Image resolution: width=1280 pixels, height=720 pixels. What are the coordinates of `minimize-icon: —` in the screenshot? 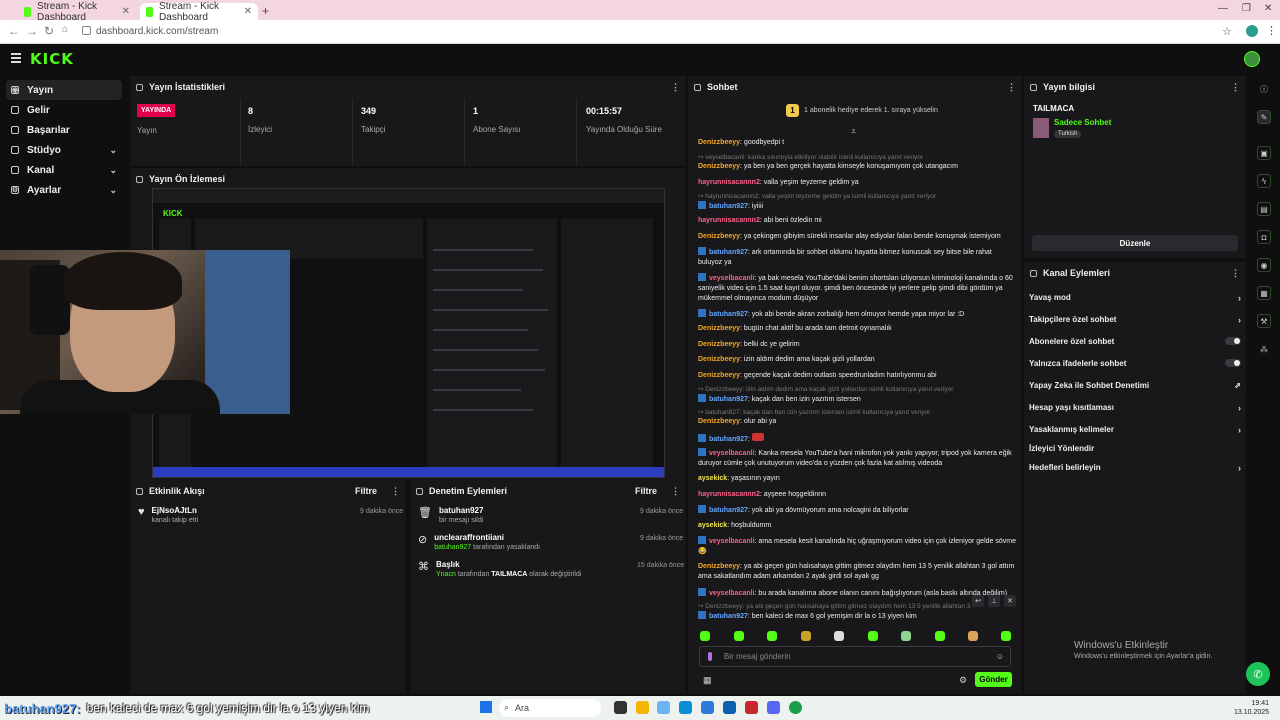 It's located at (1223, 8).